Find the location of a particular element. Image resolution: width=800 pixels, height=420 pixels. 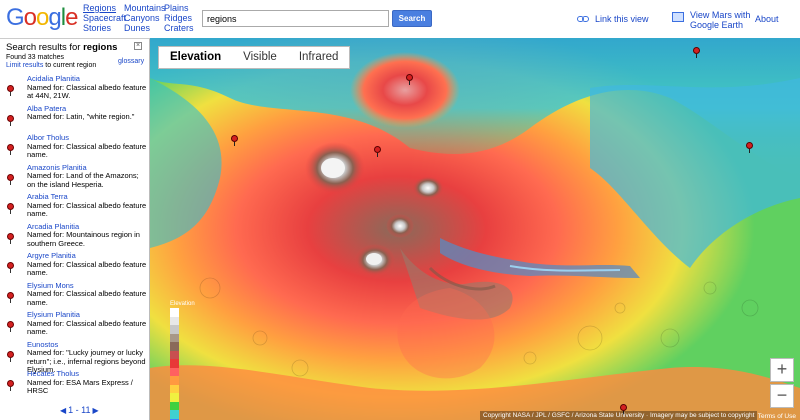

nav-ridges: Ridges is located at coordinates (179, 18).